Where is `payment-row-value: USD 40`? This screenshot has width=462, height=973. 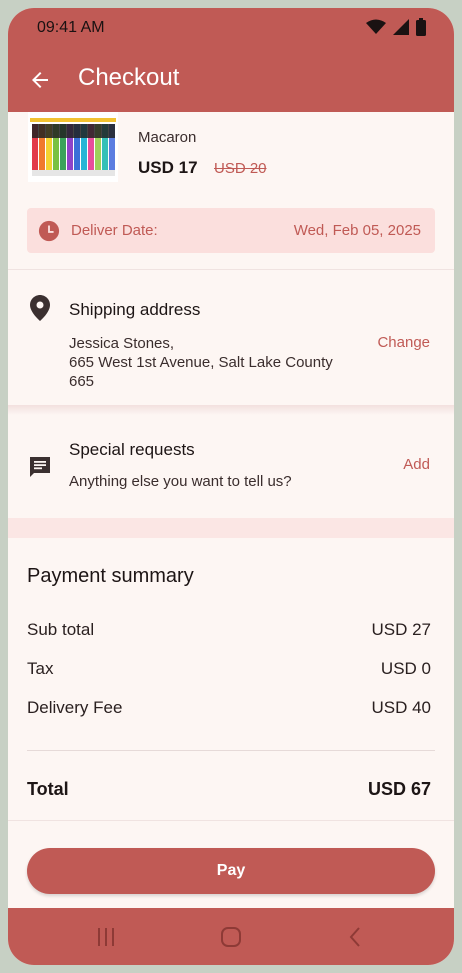 payment-row-value: USD 40 is located at coordinates (401, 707).